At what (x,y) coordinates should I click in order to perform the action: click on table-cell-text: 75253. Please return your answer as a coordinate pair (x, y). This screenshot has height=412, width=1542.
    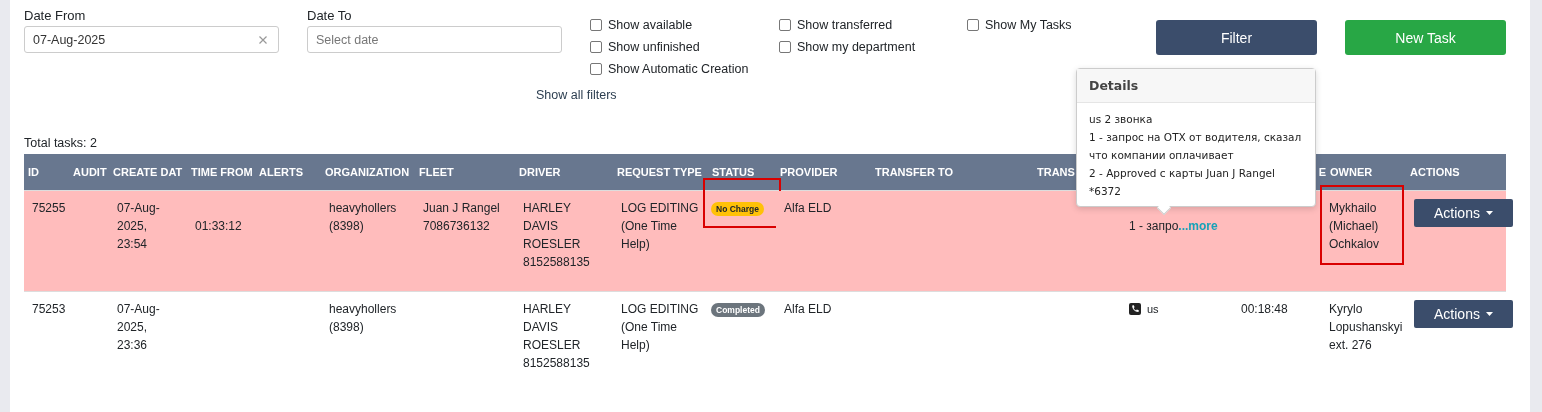
    Looking at the image, I should click on (48, 309).